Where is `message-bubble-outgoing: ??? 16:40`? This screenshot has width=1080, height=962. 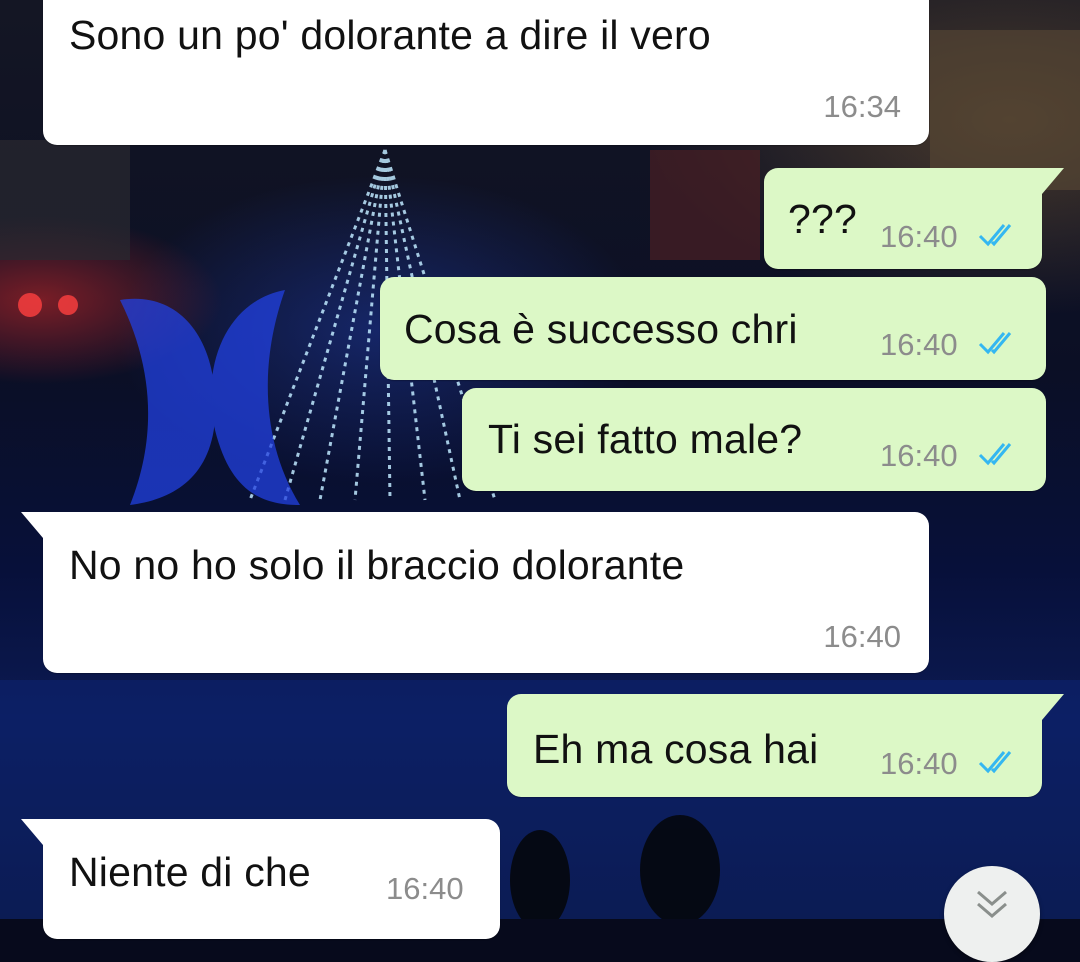 message-bubble-outgoing: ??? 16:40 is located at coordinates (914, 218).